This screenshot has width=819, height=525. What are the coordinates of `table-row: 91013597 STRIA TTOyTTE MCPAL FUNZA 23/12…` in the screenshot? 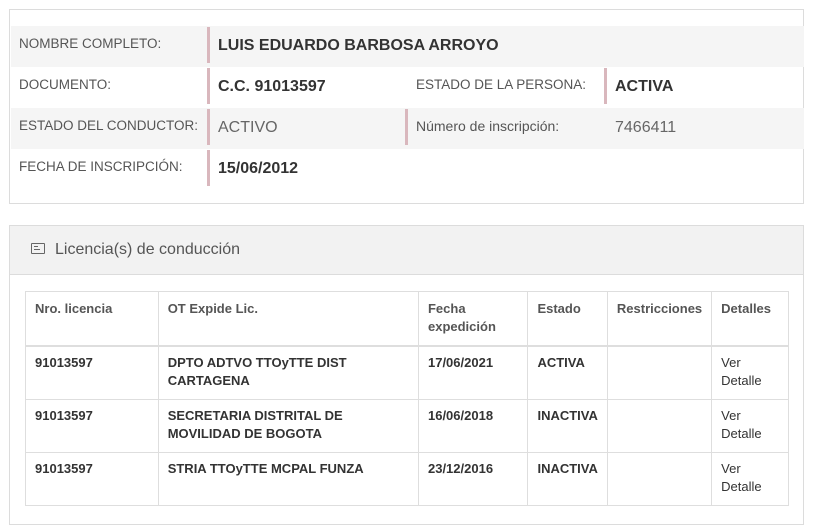 It's located at (407, 479).